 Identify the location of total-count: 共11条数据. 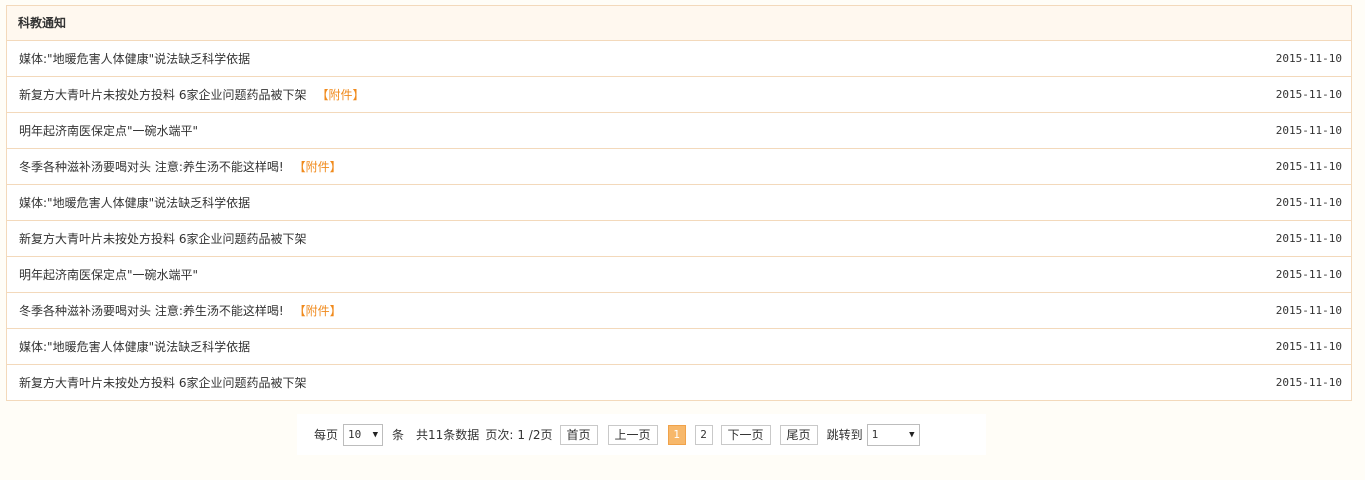
(448, 435).